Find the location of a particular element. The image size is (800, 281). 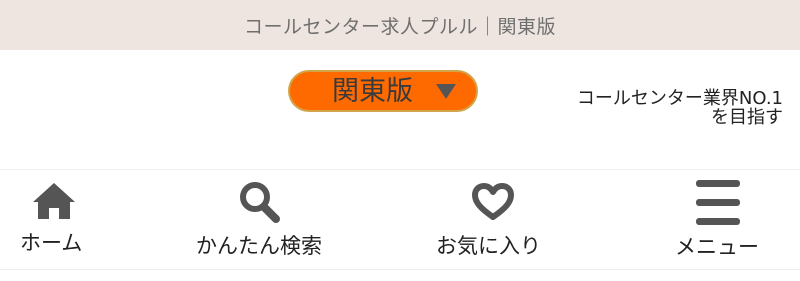

nav-item-search: かんたん検索 is located at coordinates (265, 219).